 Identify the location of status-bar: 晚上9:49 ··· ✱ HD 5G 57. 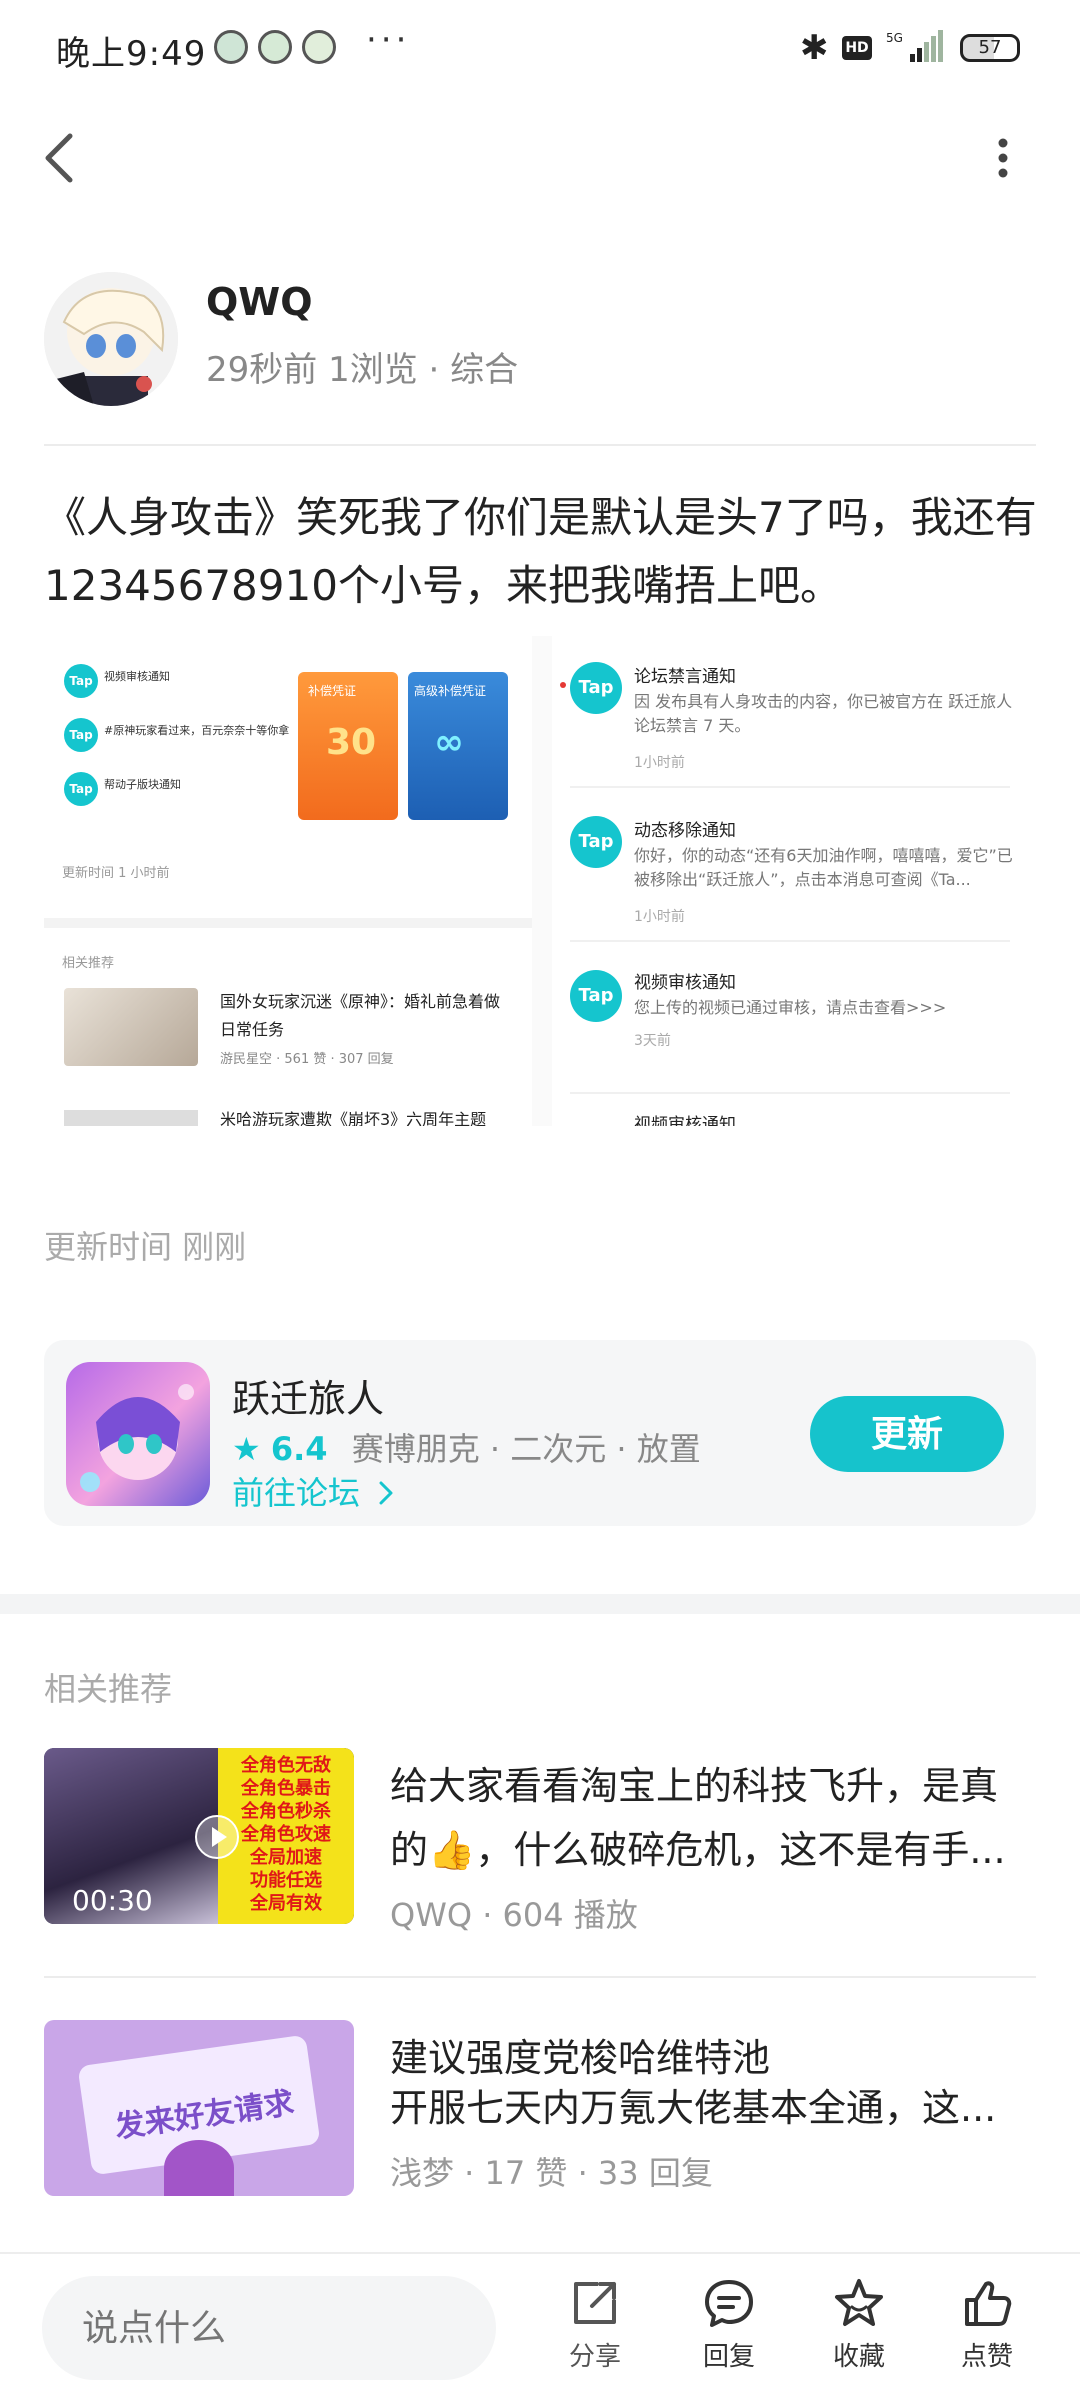
(540, 48).